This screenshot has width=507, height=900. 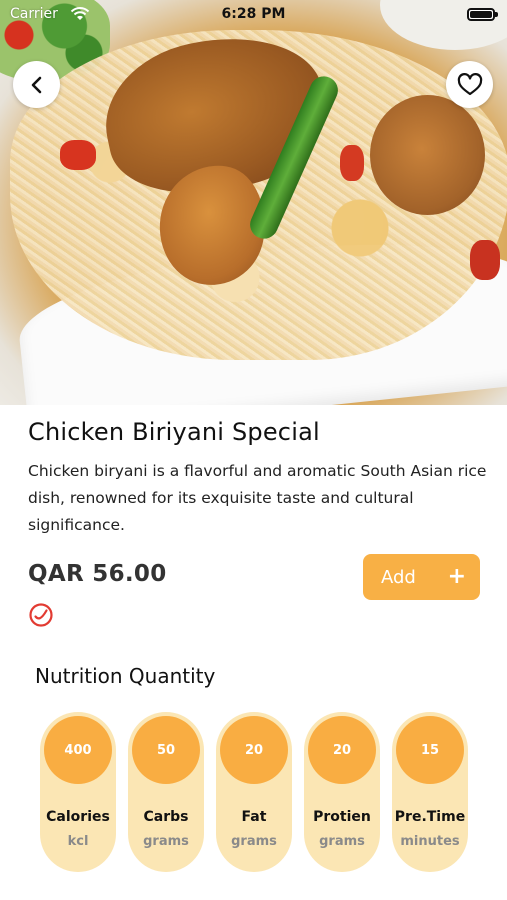 I want to click on battery-icon, so click(x=482, y=14).